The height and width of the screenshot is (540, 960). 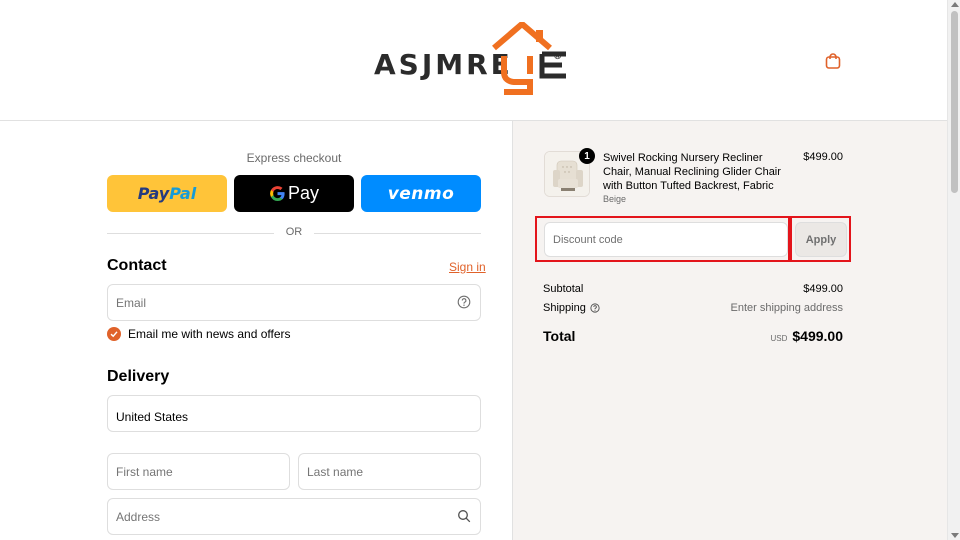 What do you see at coordinates (137, 265) in the screenshot?
I see `contact-title: Contact` at bounding box center [137, 265].